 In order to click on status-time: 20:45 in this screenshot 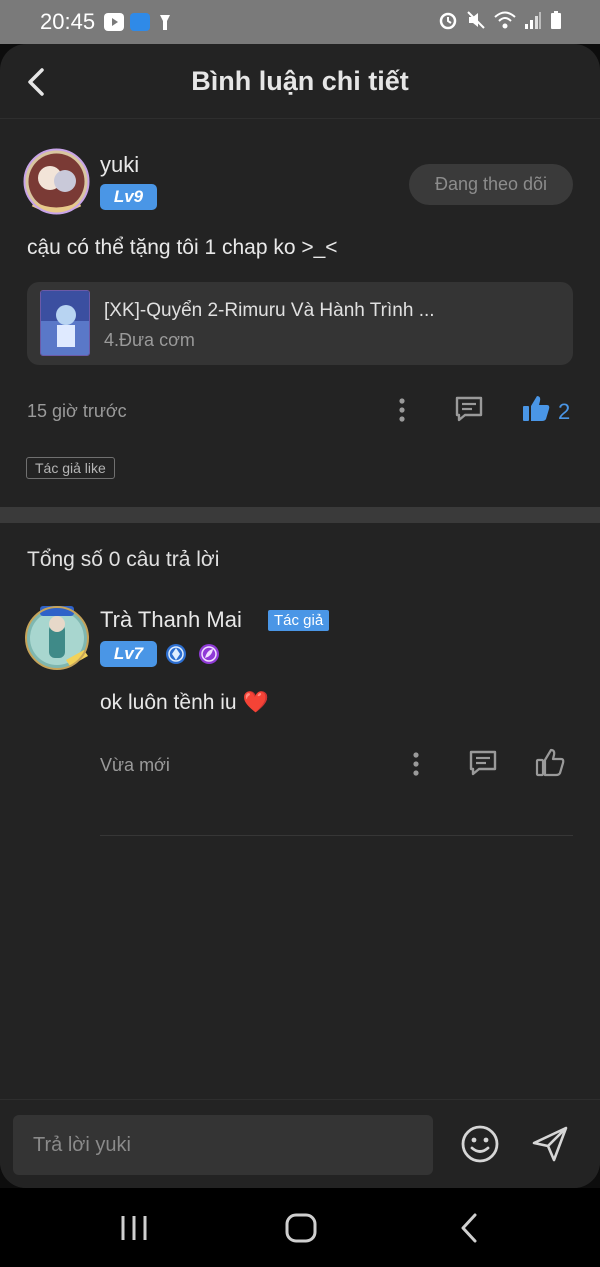, I will do `click(68, 21)`.